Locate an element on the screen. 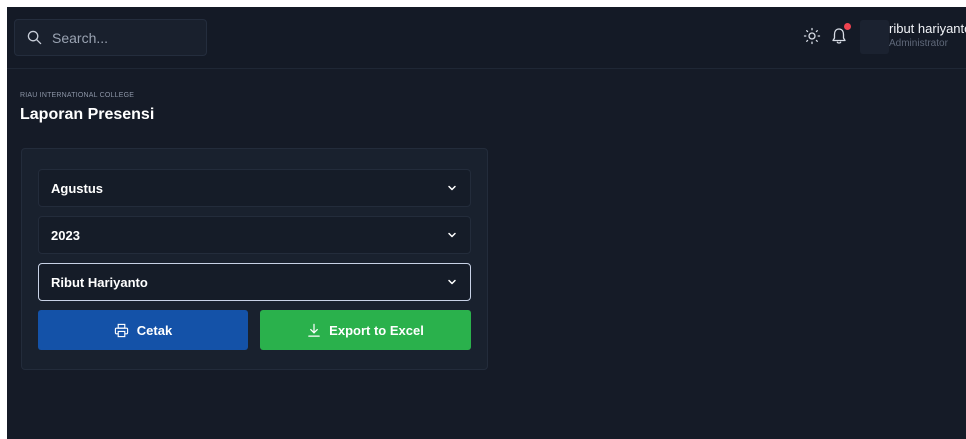 The image size is (966, 439). sun-icon is located at coordinates (812, 36).